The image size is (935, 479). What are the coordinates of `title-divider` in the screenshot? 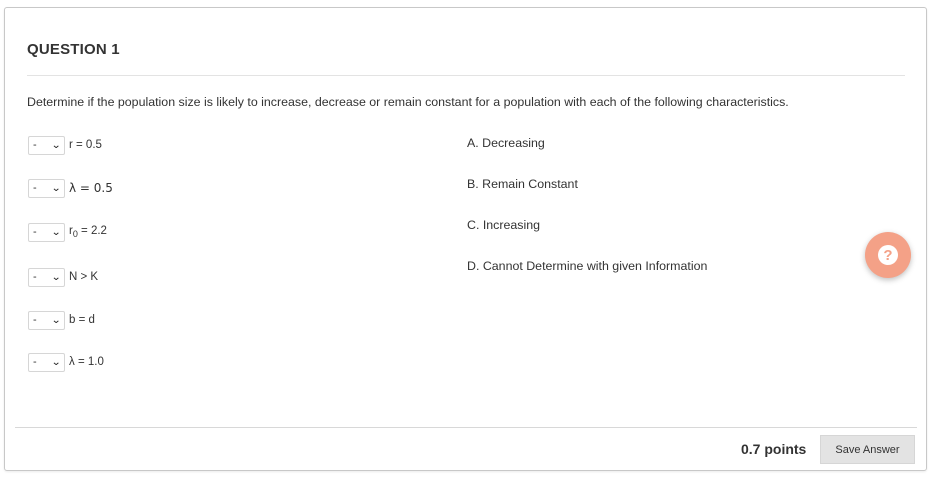 It's located at (466, 75).